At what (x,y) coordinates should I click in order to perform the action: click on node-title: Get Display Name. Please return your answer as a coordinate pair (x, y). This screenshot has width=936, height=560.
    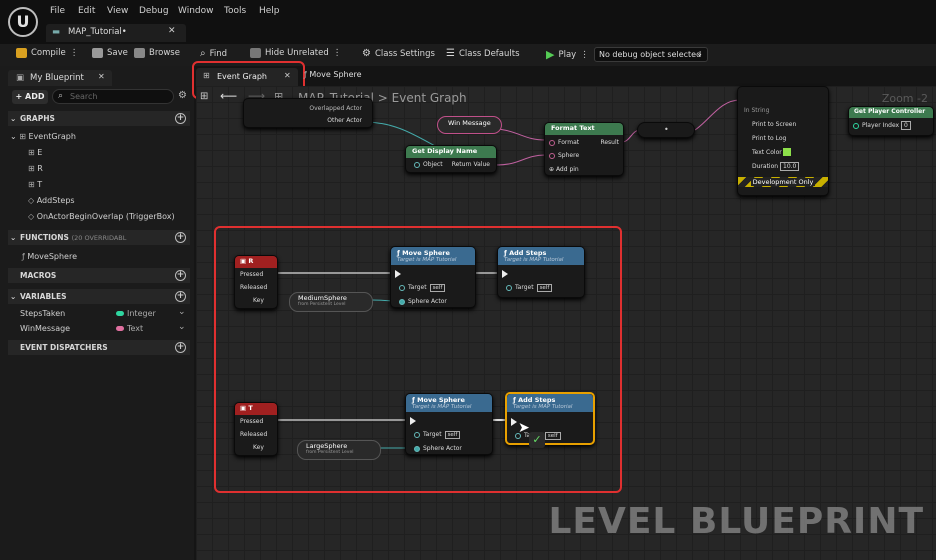
    Looking at the image, I should click on (451, 152).